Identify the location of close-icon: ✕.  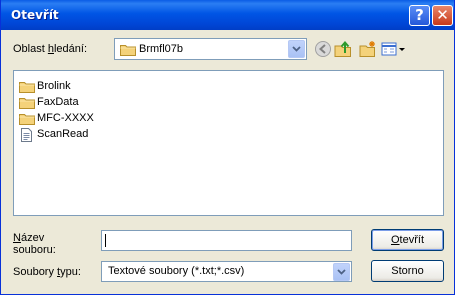
(442, 15).